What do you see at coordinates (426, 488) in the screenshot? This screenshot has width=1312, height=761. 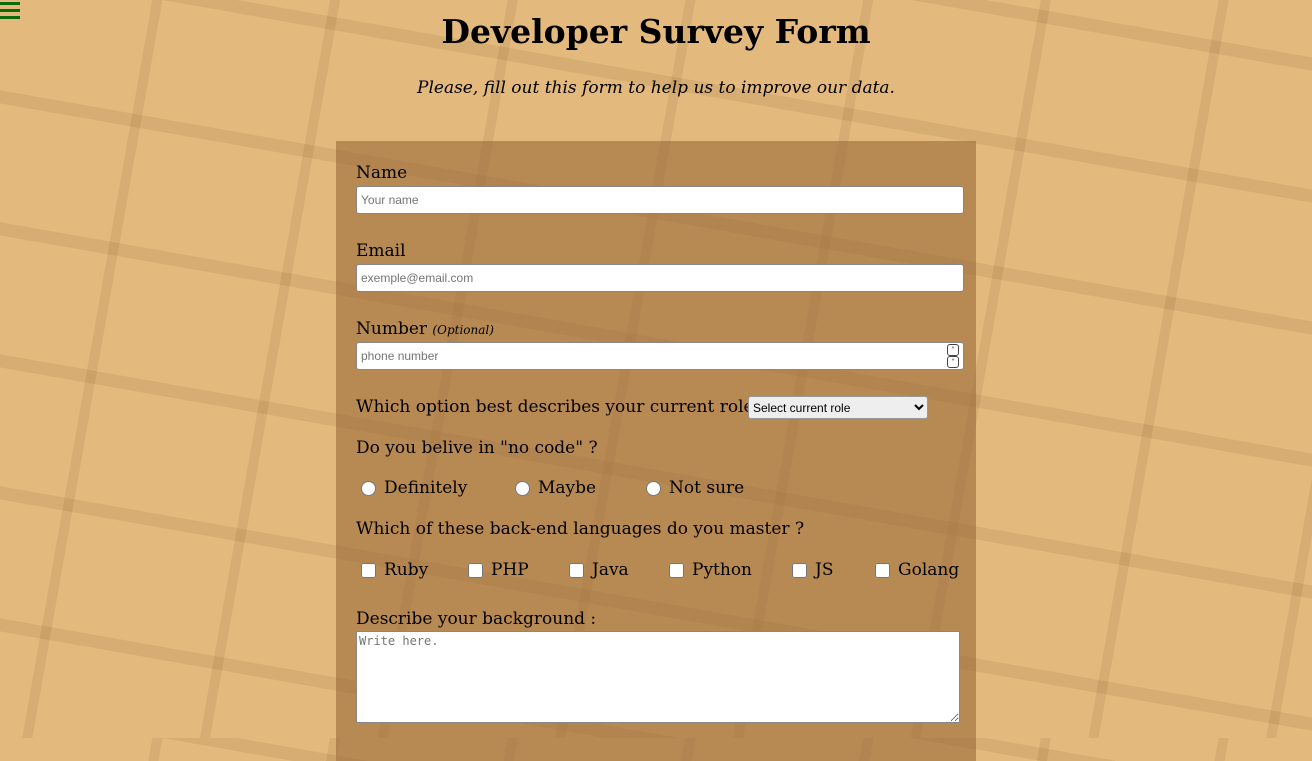 I see `radio-label: Definitely` at bounding box center [426, 488].